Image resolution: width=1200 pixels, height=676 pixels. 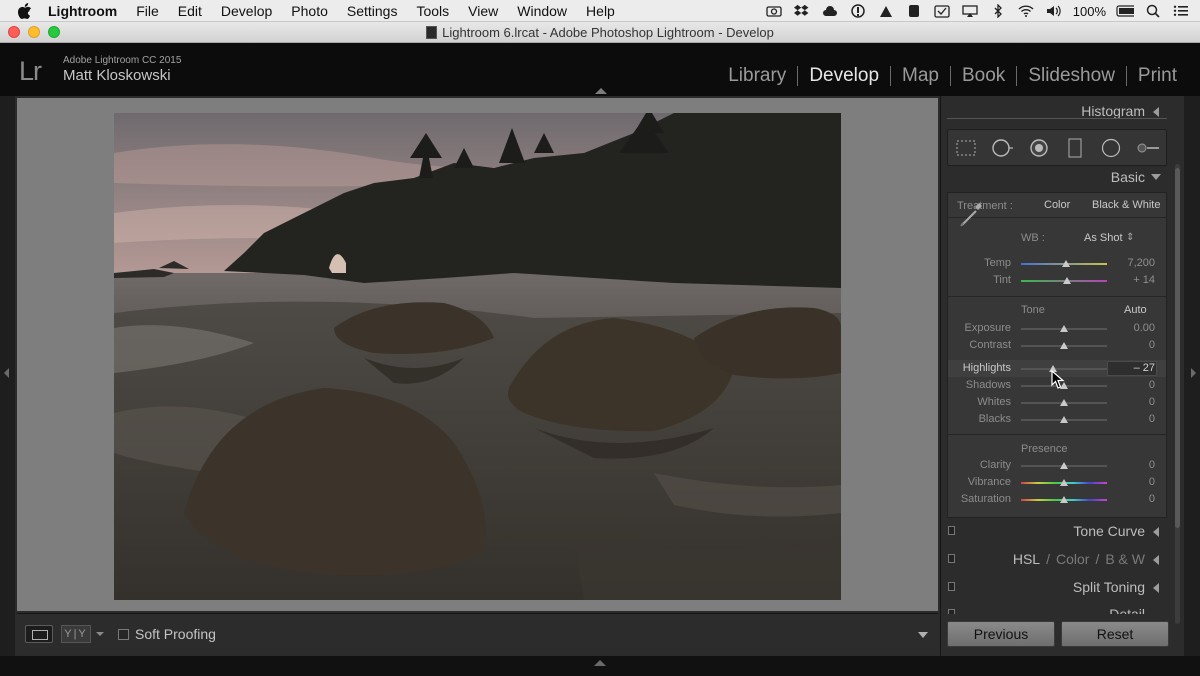 I want to click on saturation-value: 0, so click(x=1135, y=499).